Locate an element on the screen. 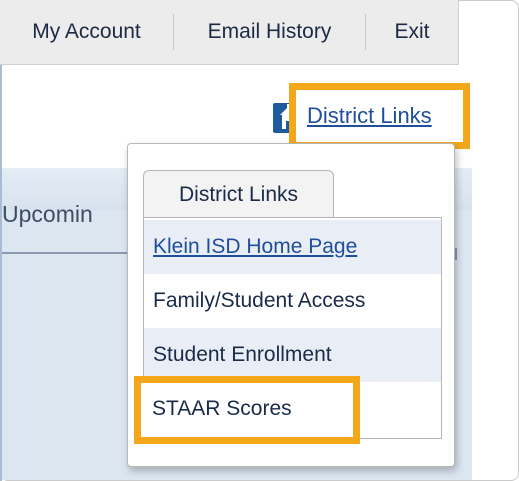 The width and height of the screenshot is (519, 481). my-account-label: My Account is located at coordinates (86, 31).